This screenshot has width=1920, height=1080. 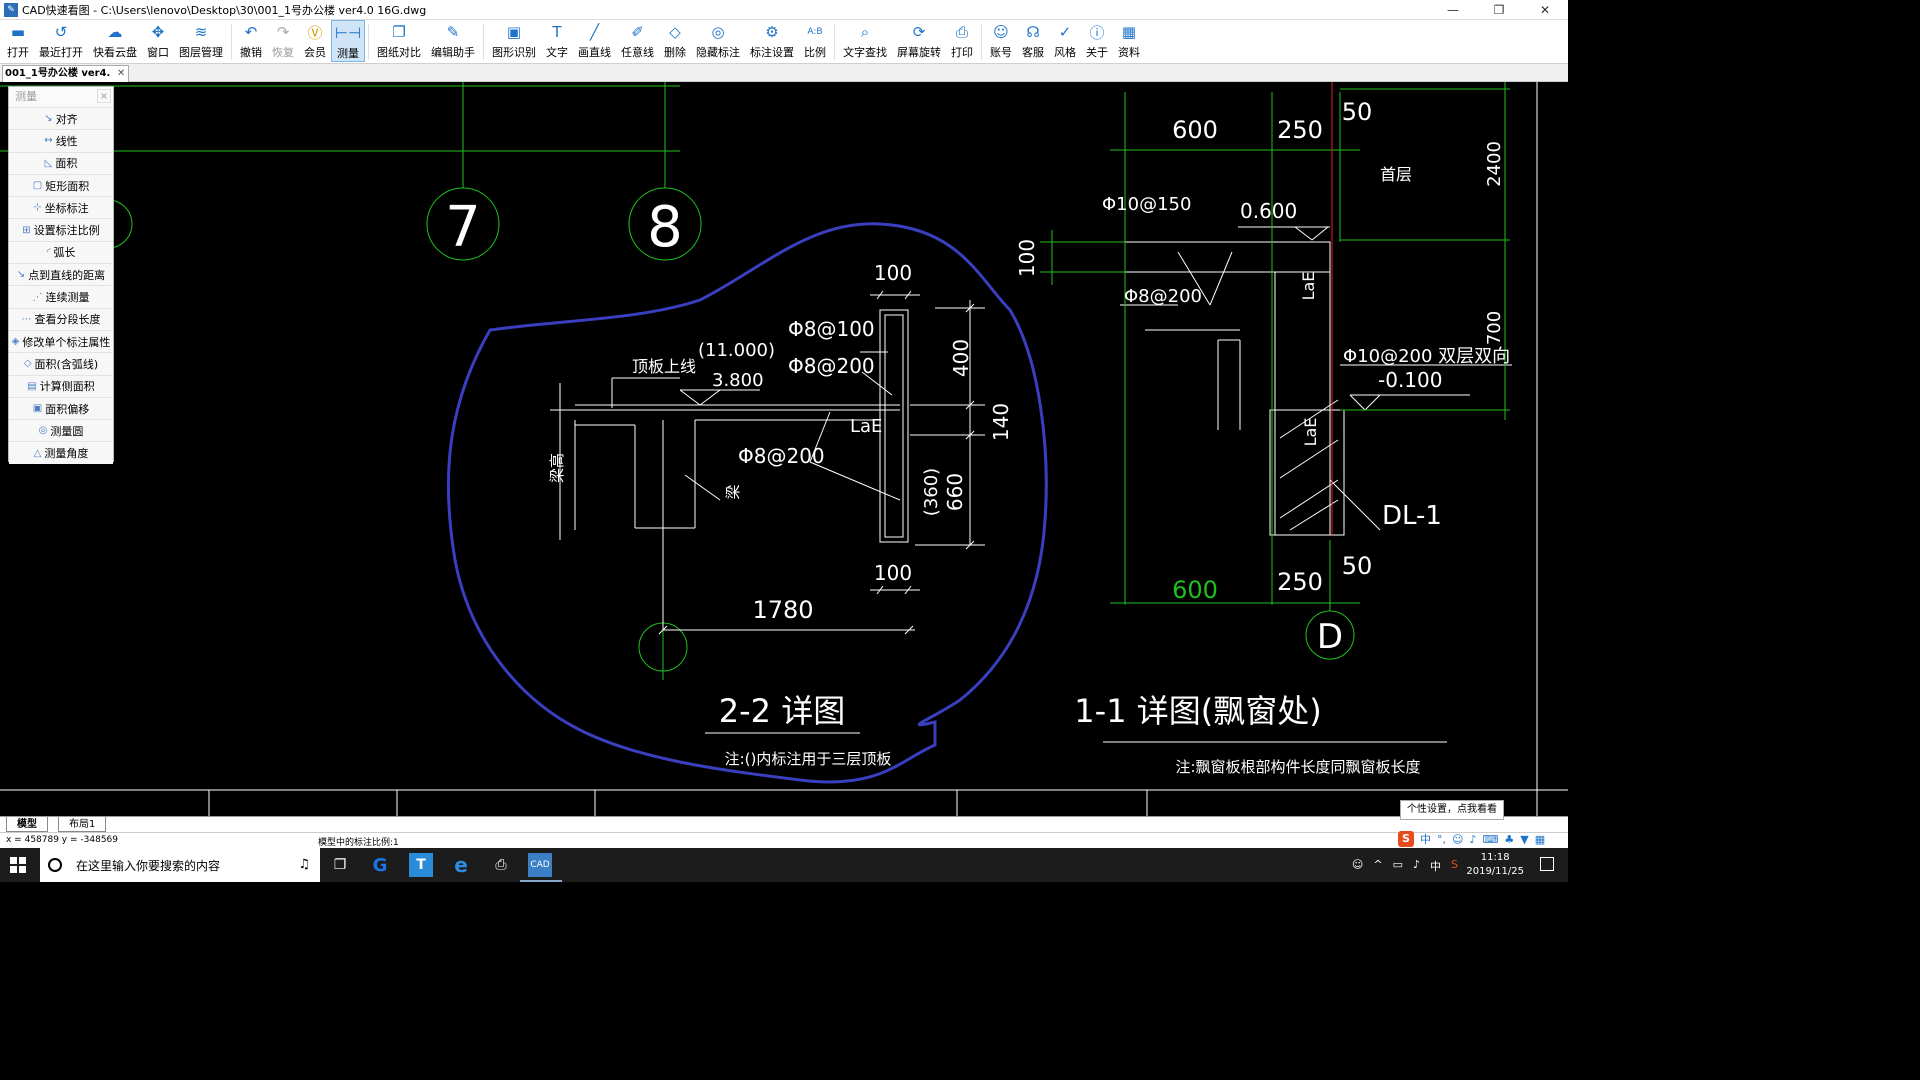 What do you see at coordinates (718, 41) in the screenshot?
I see `toolbar-hide-annotation-button: ◎ 隐藏标注` at bounding box center [718, 41].